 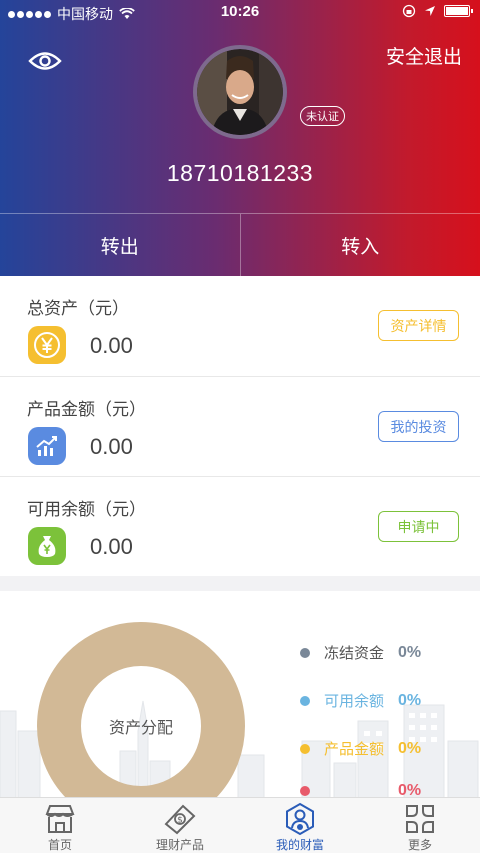 What do you see at coordinates (120, 245) in the screenshot?
I see `transfer-out-button: 转出` at bounding box center [120, 245].